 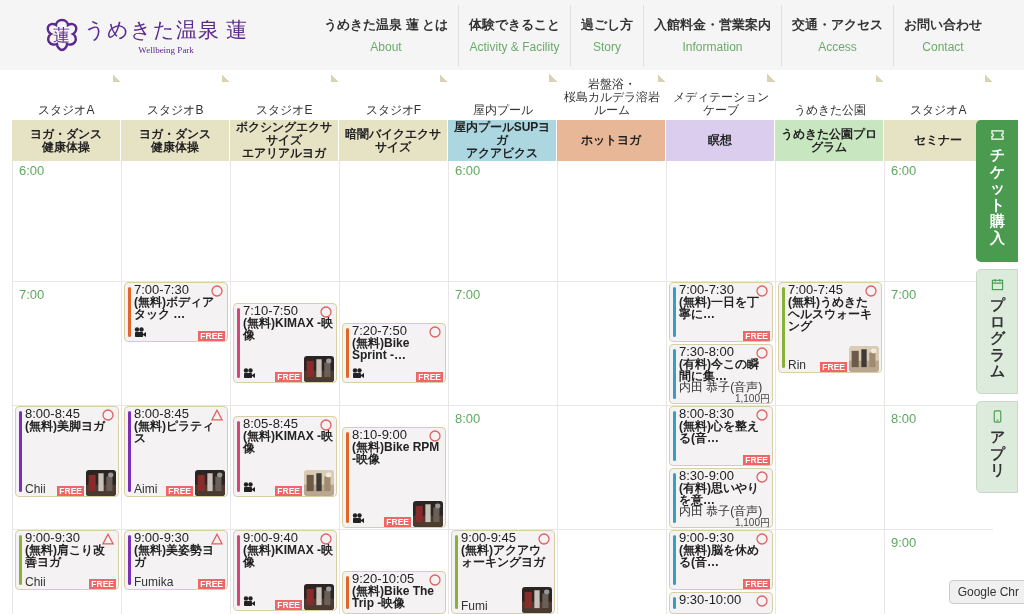 What do you see at coordinates (175, 147) in the screenshot?
I see `program-name: 健康体操` at bounding box center [175, 147].